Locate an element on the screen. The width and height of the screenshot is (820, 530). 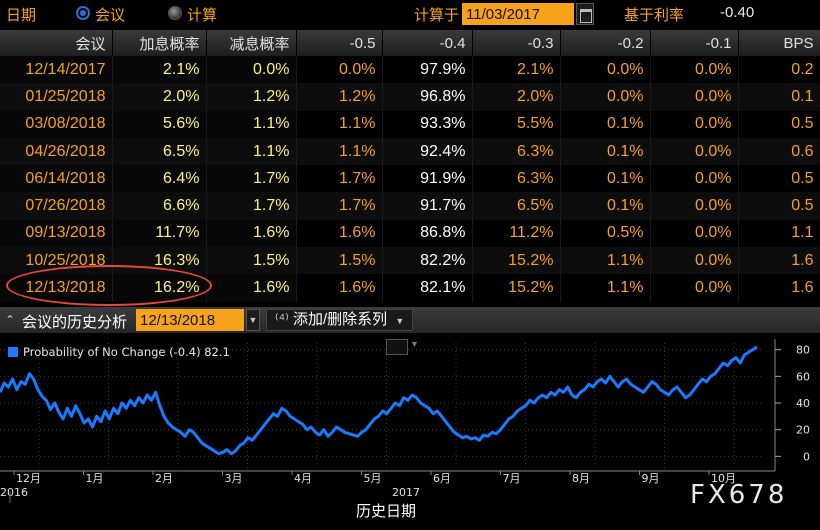
history-date-input is located at coordinates (190, 320).